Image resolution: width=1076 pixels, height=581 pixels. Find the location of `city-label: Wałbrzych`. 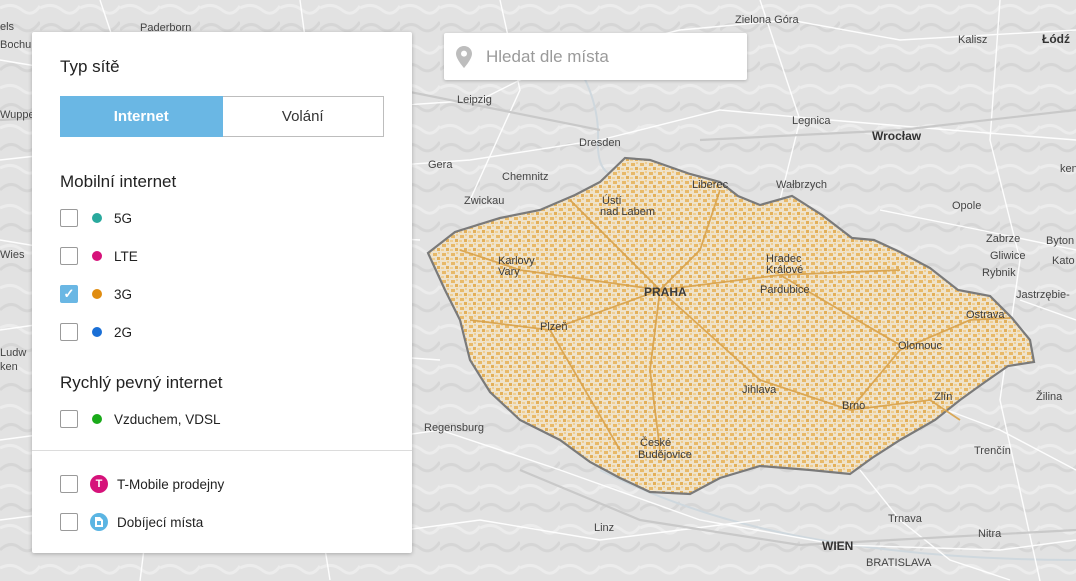

city-label: Wałbrzych is located at coordinates (801, 185).